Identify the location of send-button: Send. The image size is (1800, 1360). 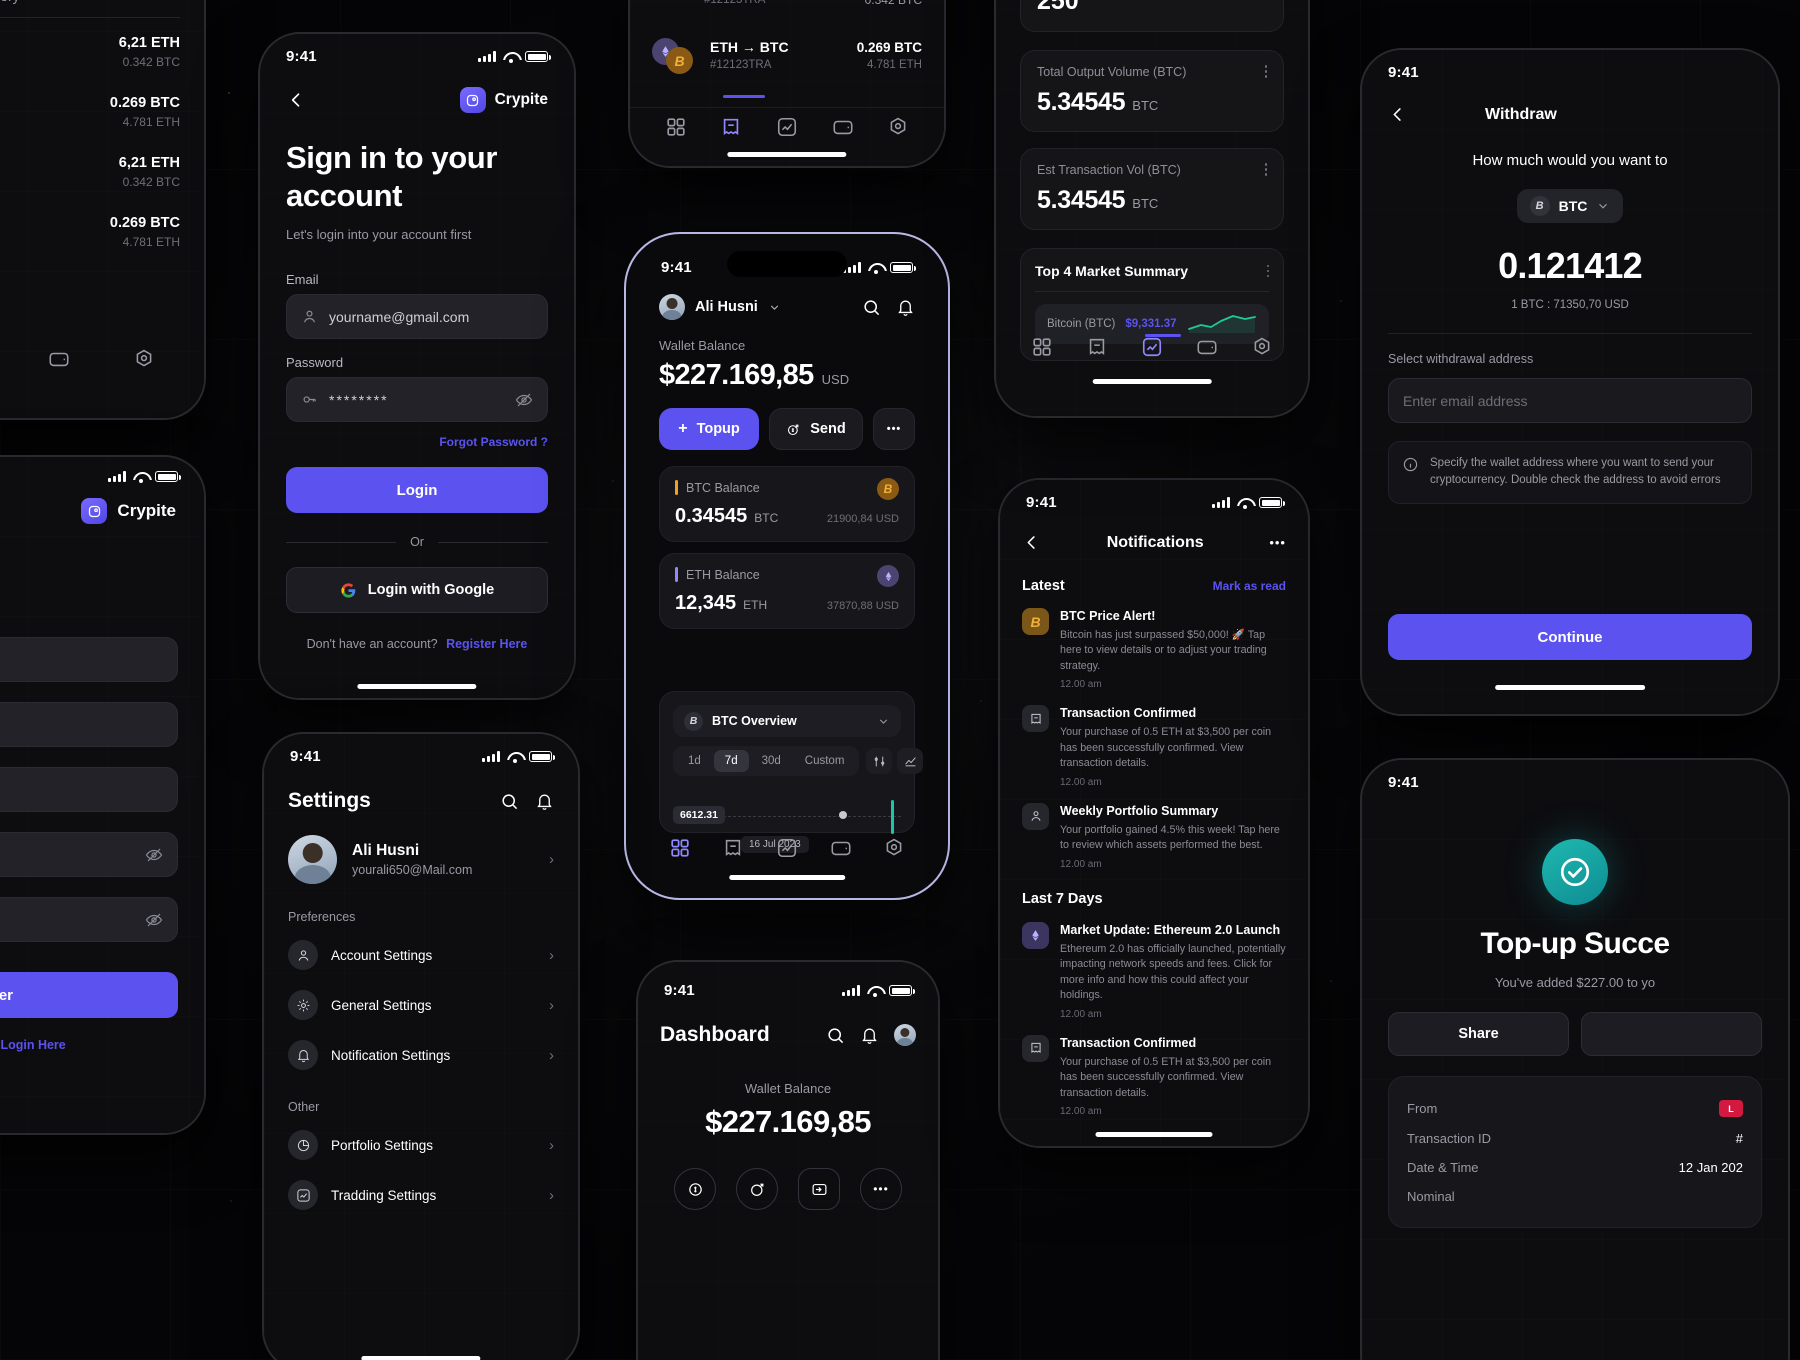
(816, 429).